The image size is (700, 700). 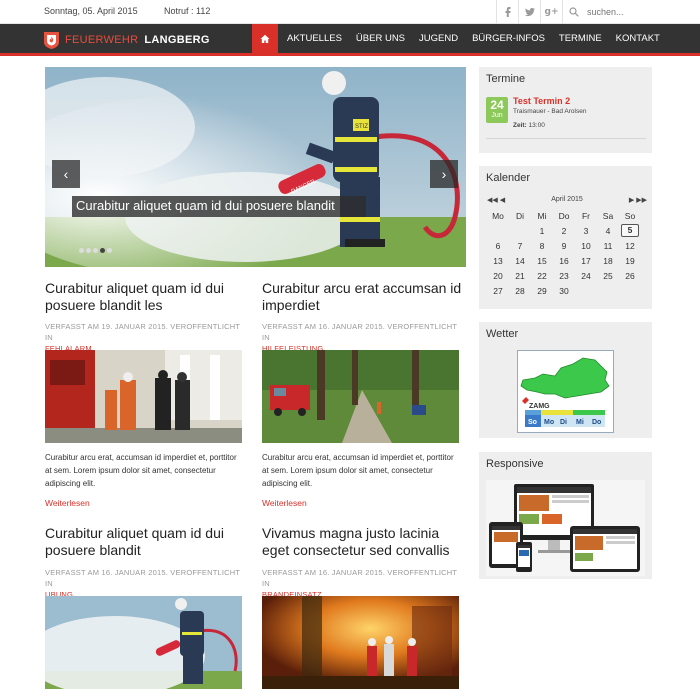 I want to click on calendar-day: 20, so click(x=498, y=275).